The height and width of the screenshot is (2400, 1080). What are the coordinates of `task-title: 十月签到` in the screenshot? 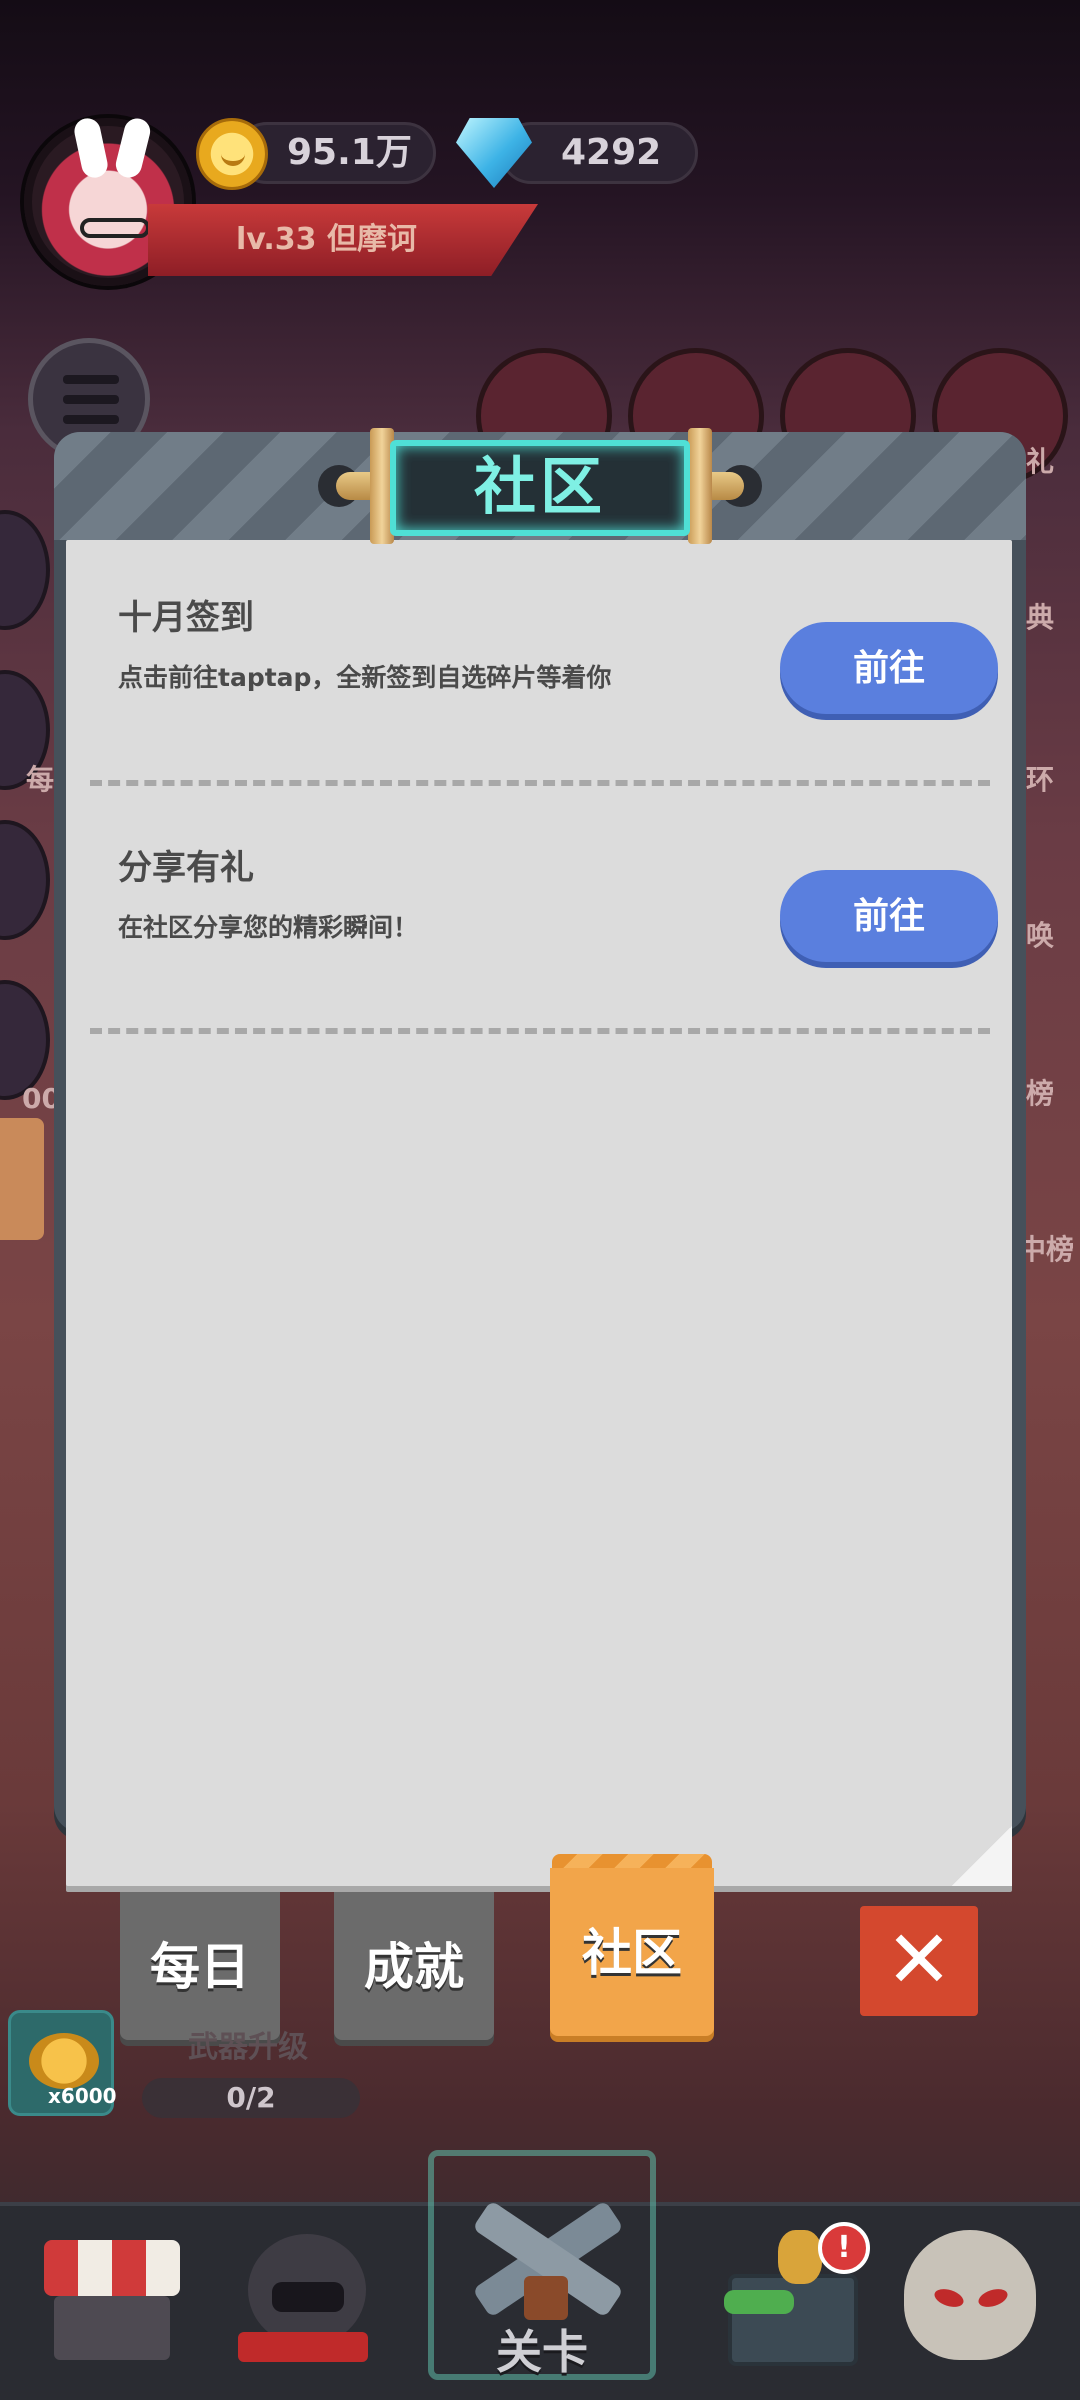 It's located at (186, 618).